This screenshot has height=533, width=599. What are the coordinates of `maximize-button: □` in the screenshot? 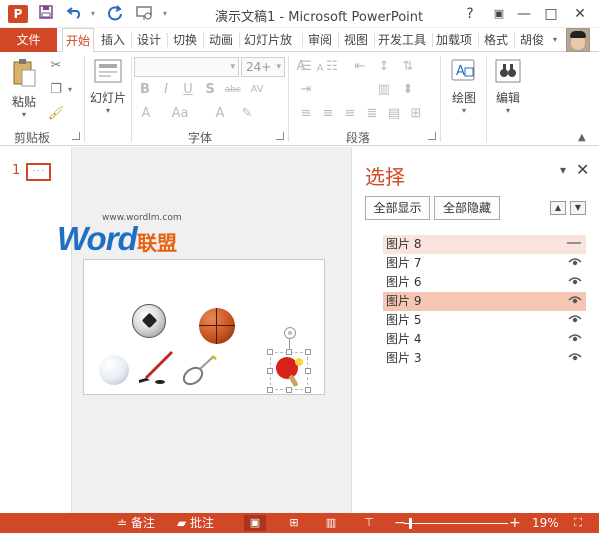 It's located at (551, 14).